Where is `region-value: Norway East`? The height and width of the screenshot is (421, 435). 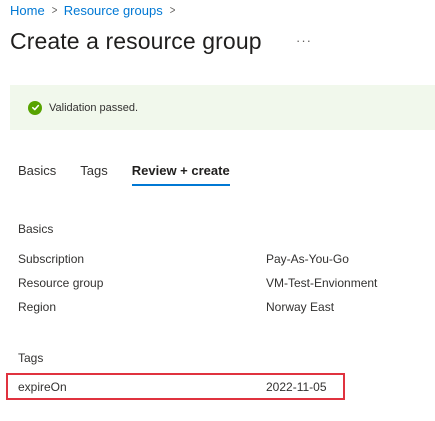 region-value: Norway East is located at coordinates (300, 307).